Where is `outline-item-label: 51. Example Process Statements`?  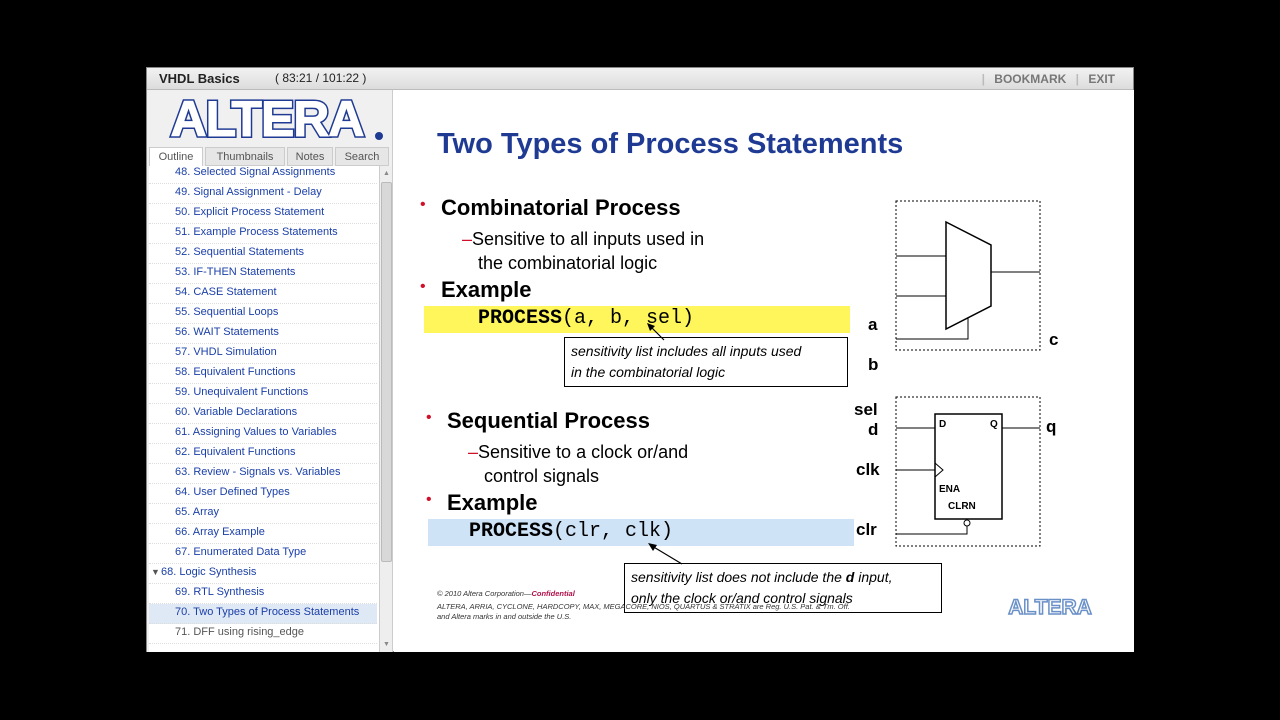 outline-item-label: 51. Example Process Statements is located at coordinates (256, 232).